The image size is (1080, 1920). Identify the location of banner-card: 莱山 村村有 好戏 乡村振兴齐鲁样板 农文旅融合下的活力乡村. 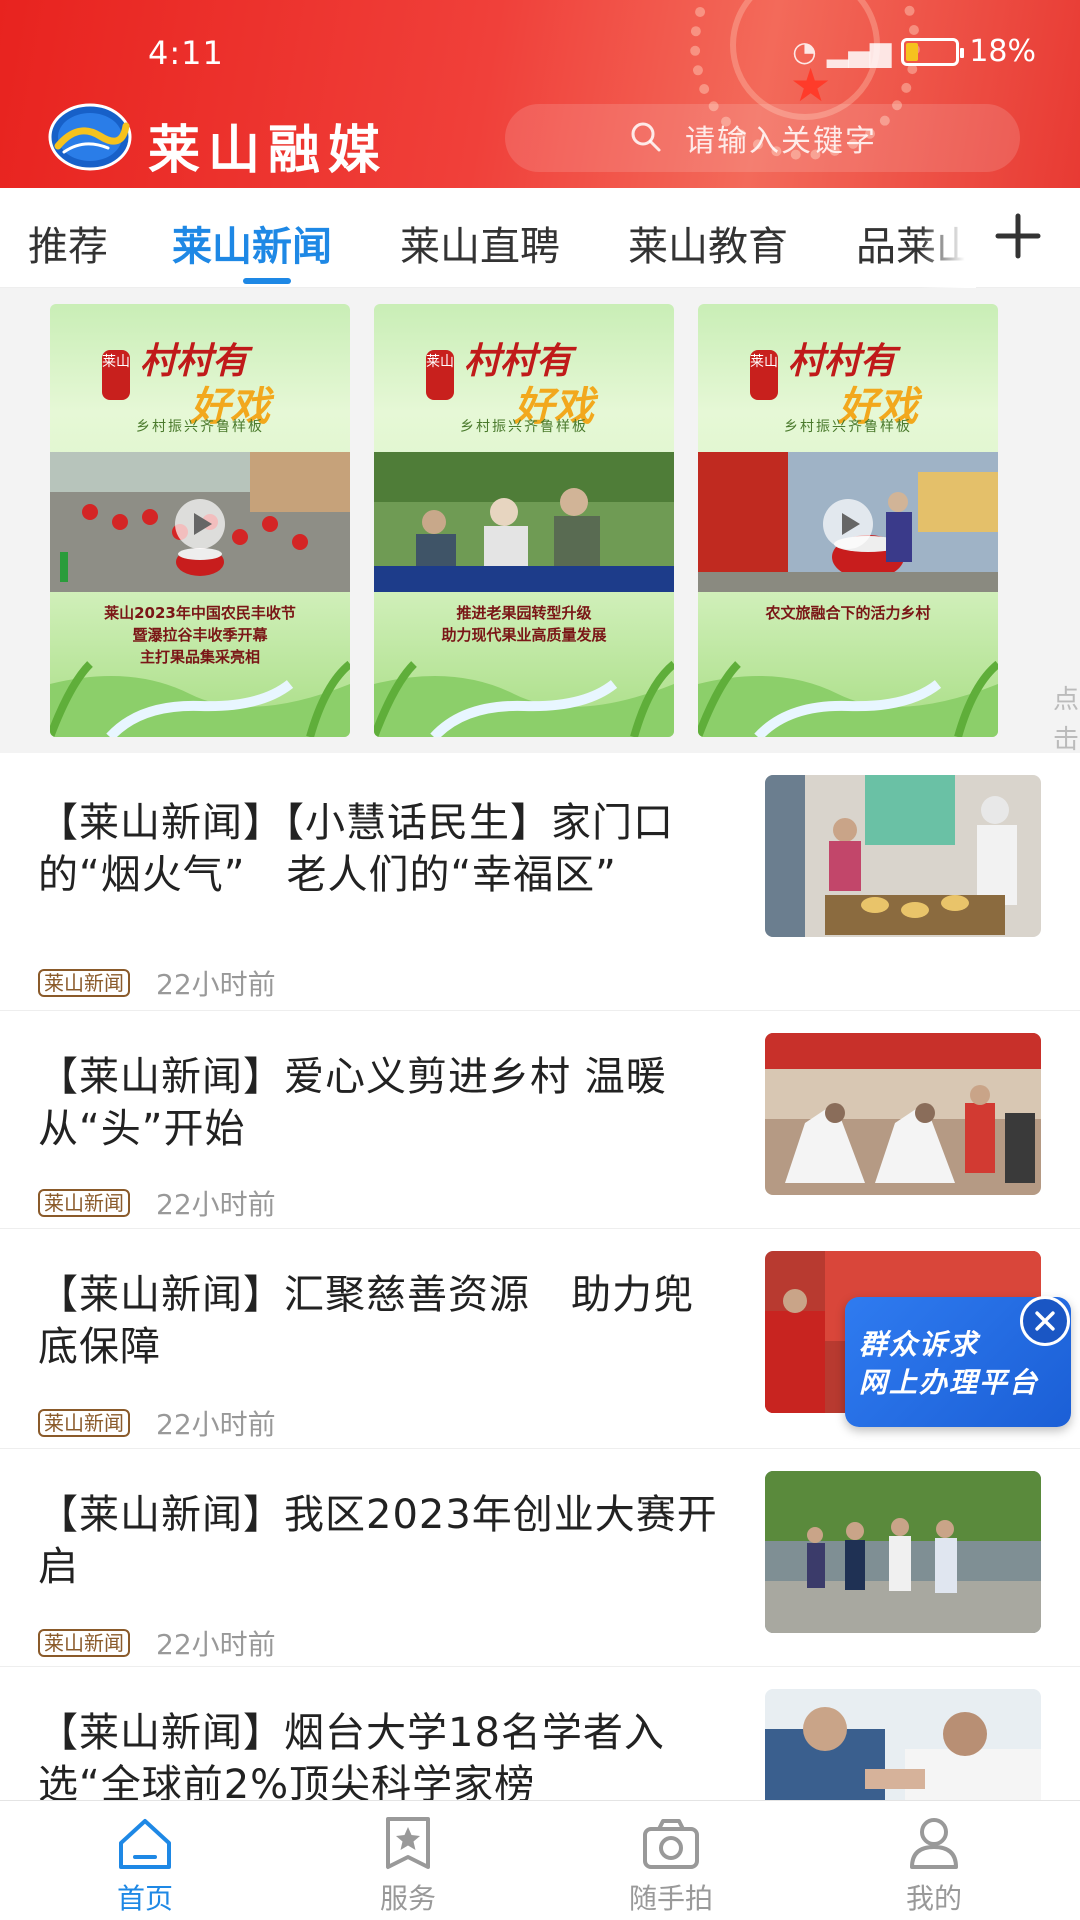
(848, 520).